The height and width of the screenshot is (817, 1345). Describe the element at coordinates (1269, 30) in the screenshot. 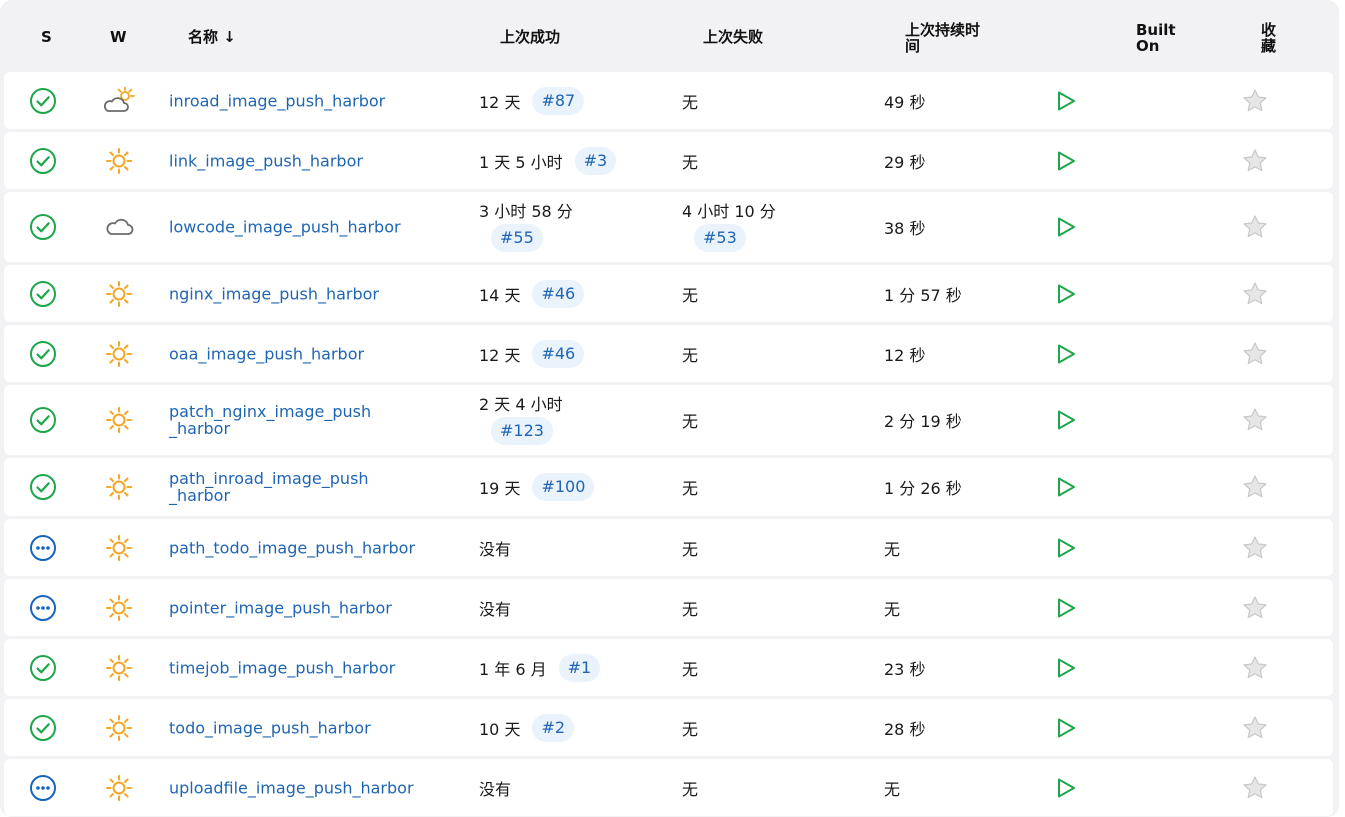

I see `favorite-header-line1: 收` at that location.